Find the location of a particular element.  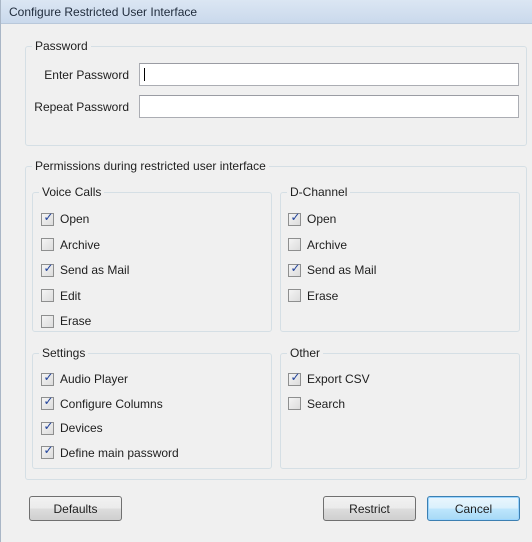

repeat-password-label: Repeat Password is located at coordinates (81, 107).